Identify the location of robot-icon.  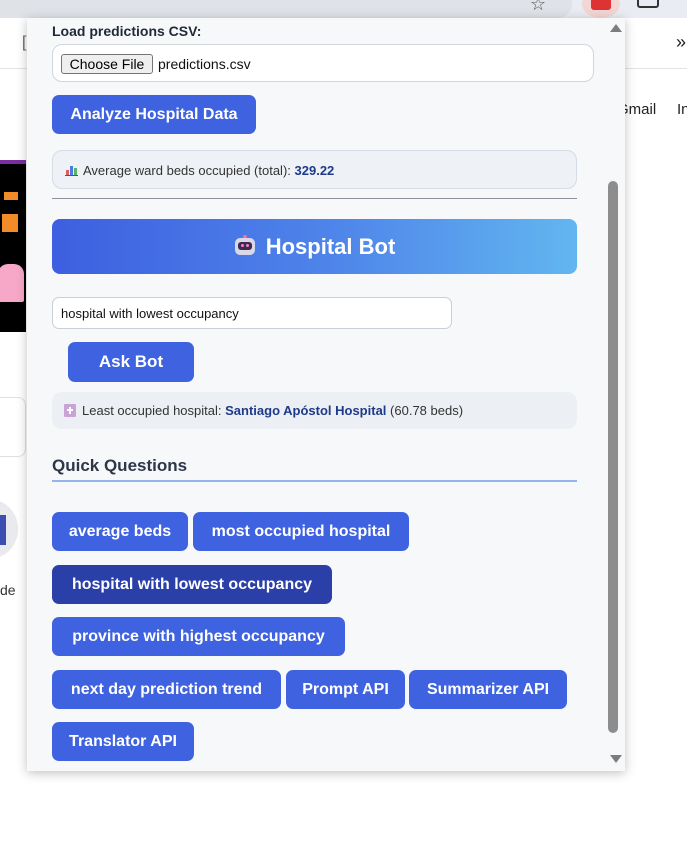
(245, 246).